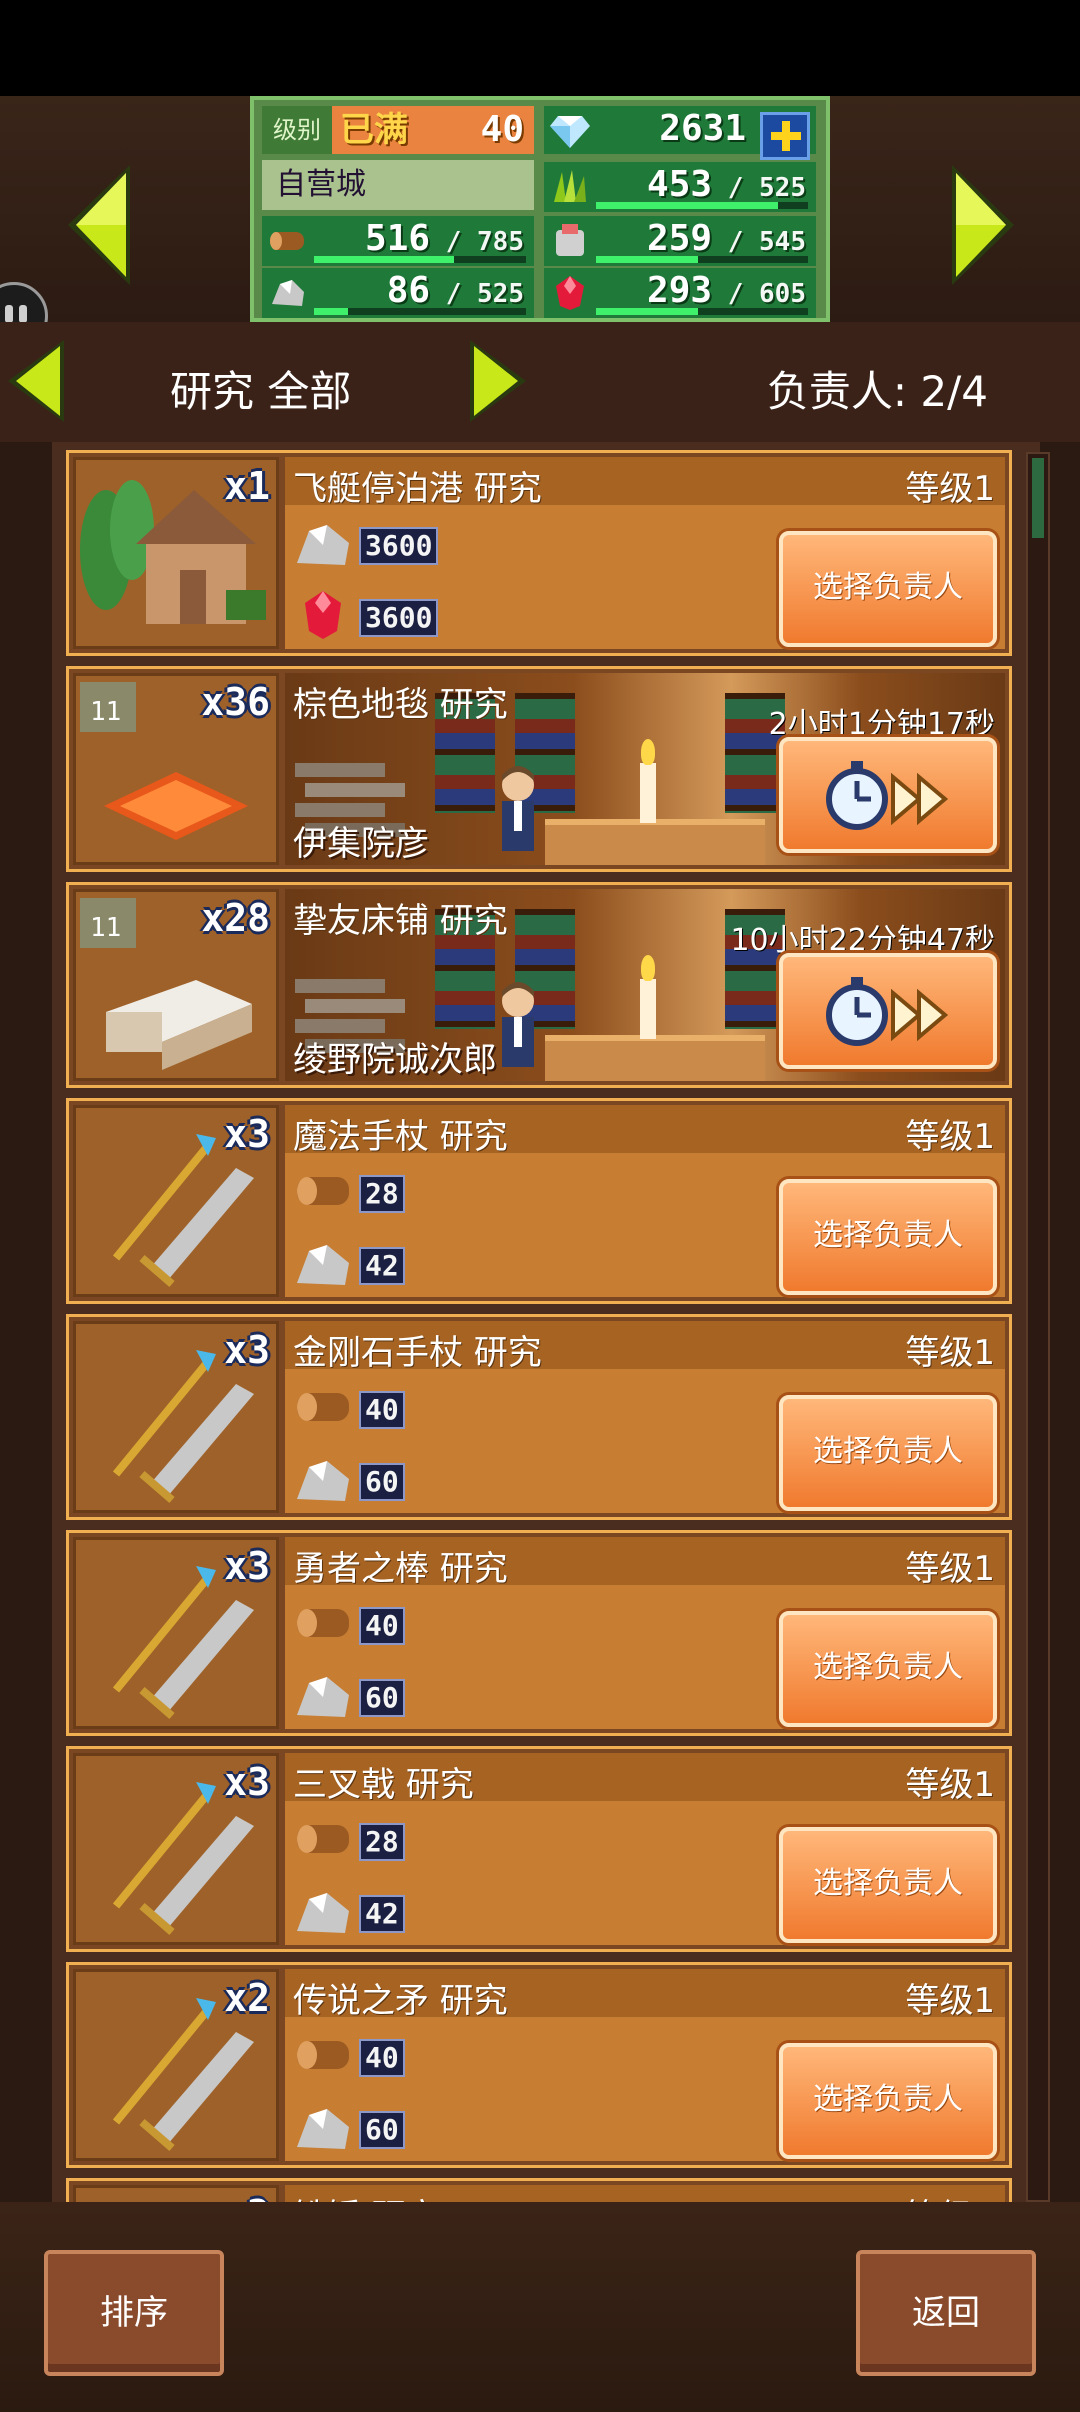 Image resolution: width=1080 pixels, height=2412 pixels. What do you see at coordinates (946, 2313) in the screenshot?
I see `back-button: 返回` at bounding box center [946, 2313].